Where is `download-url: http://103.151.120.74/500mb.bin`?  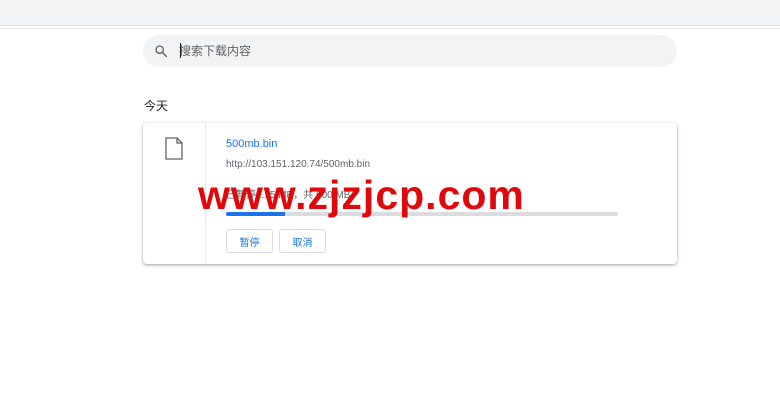
download-url: http://103.151.120.74/500mb.bin is located at coordinates (298, 164).